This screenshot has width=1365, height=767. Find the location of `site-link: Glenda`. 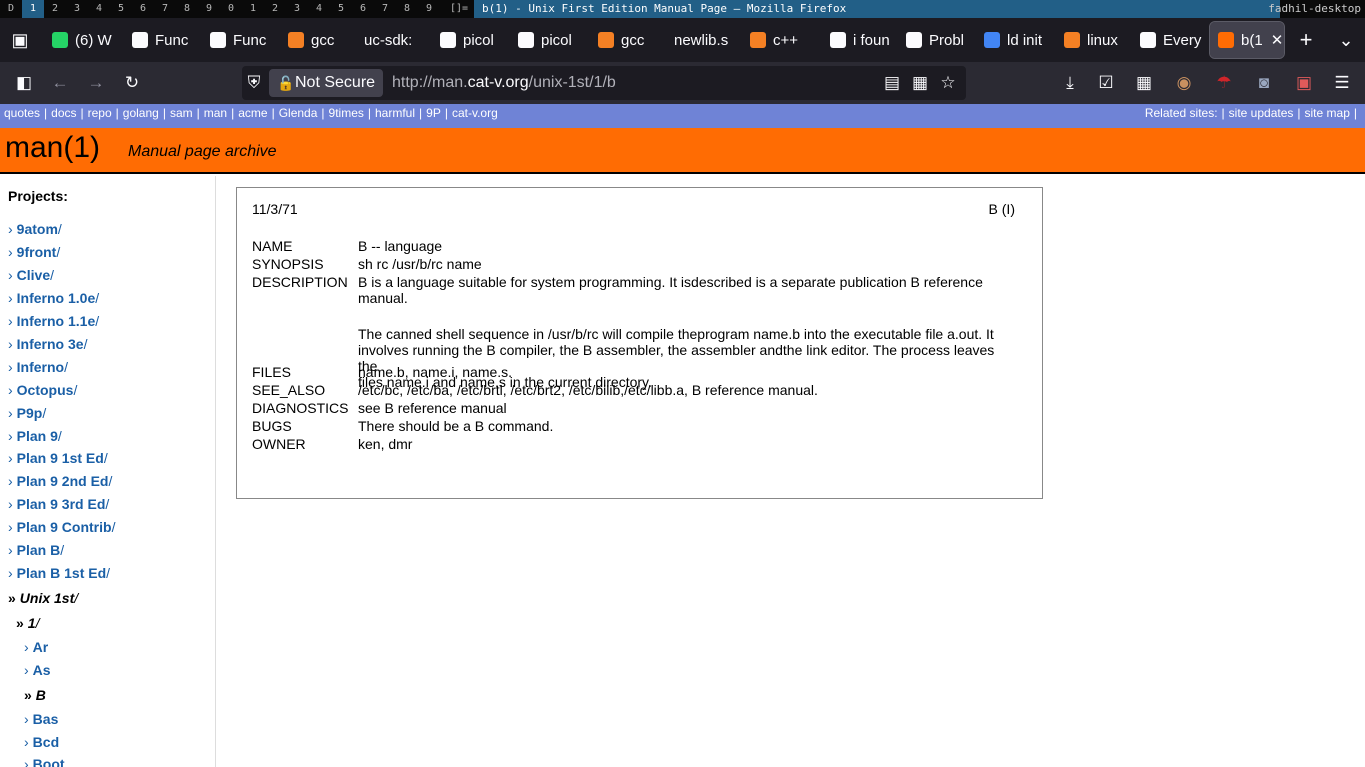

site-link: Glenda is located at coordinates (298, 113).